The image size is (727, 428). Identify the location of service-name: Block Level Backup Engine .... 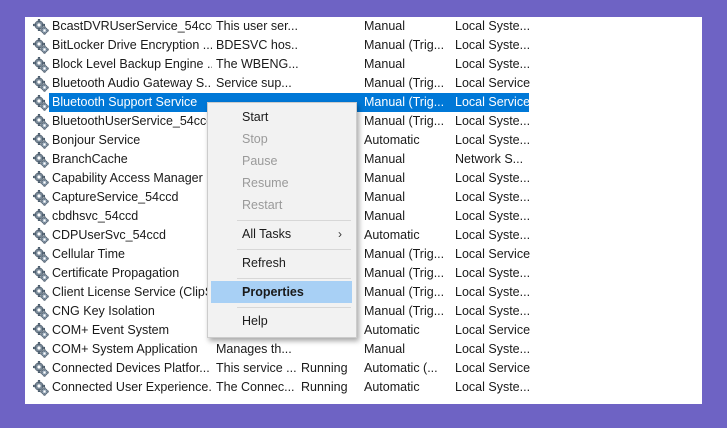
(132, 64).